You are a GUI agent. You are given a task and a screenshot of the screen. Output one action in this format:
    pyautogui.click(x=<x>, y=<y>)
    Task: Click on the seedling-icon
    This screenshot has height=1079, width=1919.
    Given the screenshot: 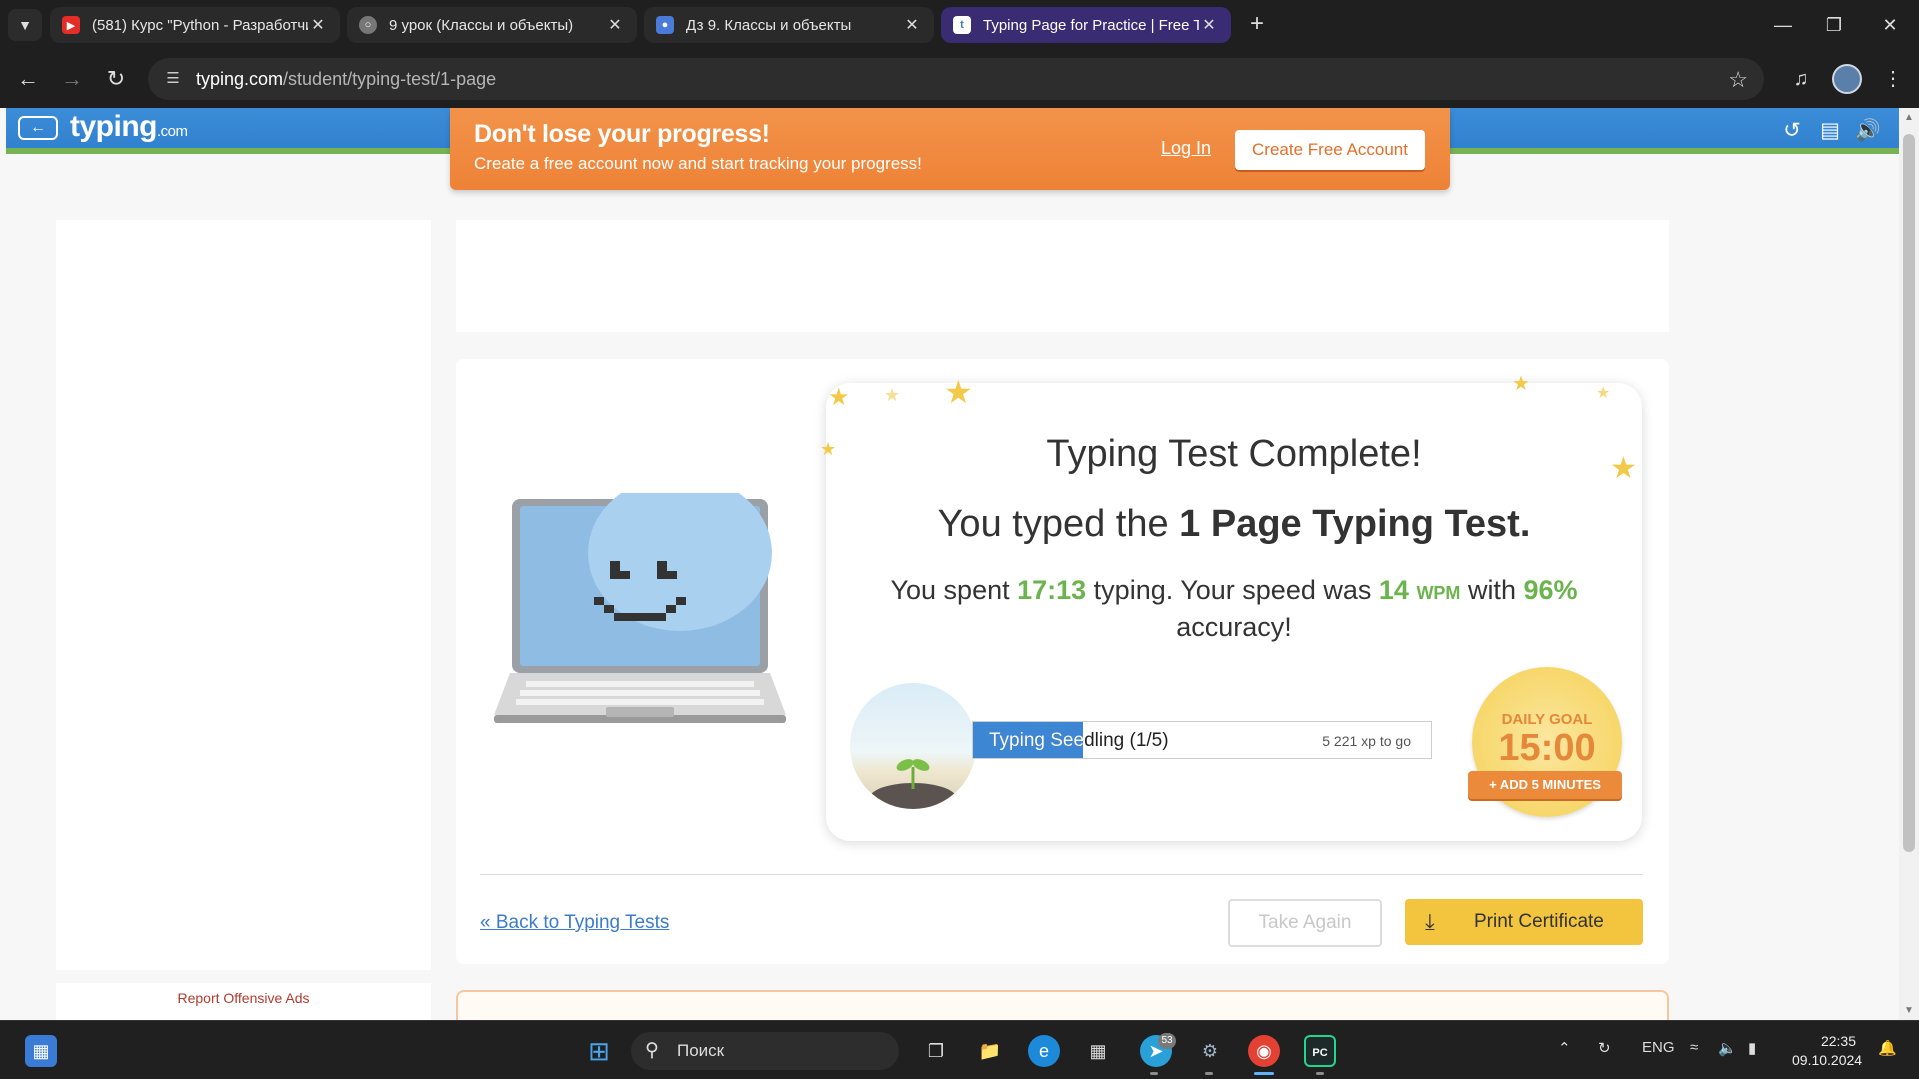 What is the action you would take?
    pyautogui.click(x=913, y=784)
    